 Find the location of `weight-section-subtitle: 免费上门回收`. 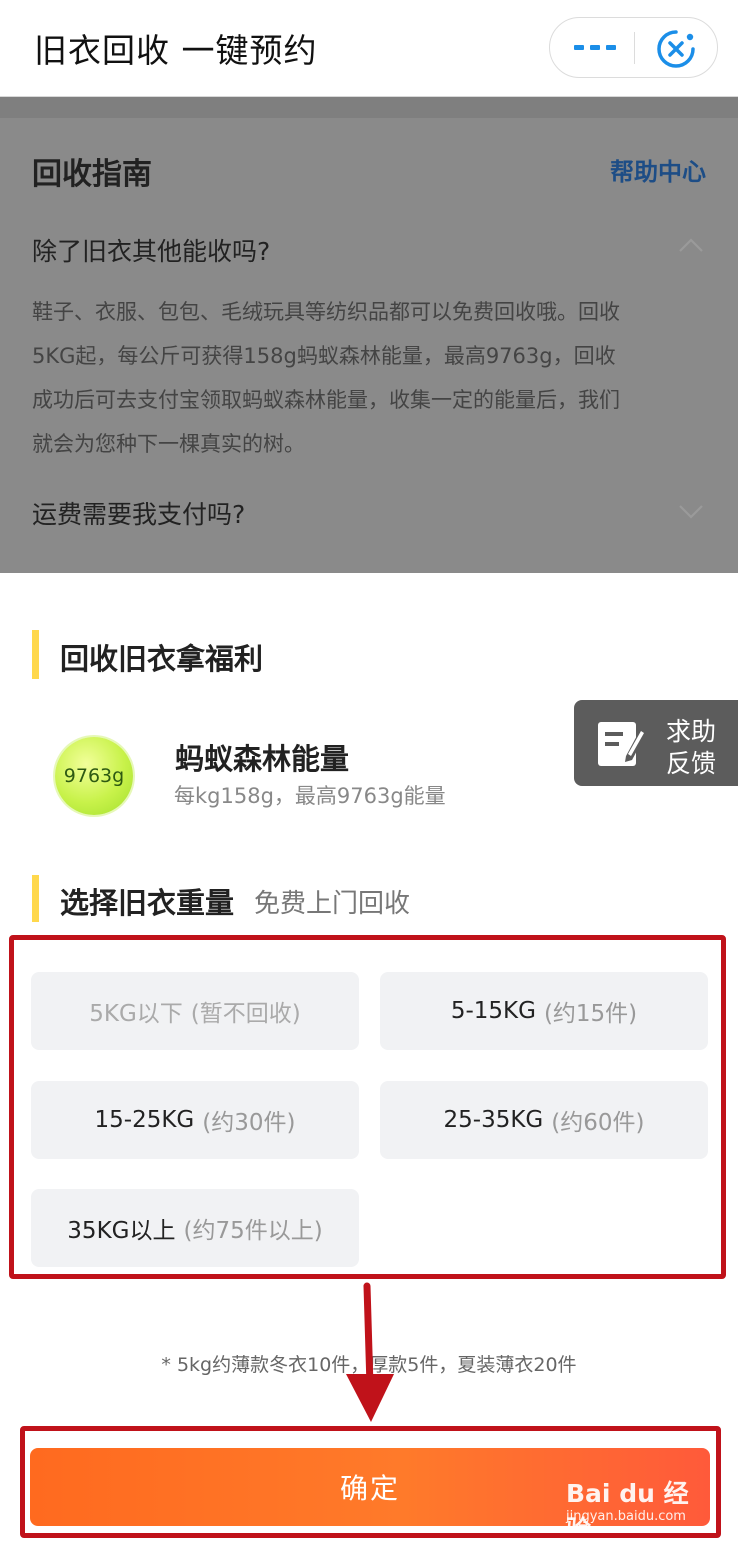

weight-section-subtitle: 免费上门回收 is located at coordinates (332, 904).